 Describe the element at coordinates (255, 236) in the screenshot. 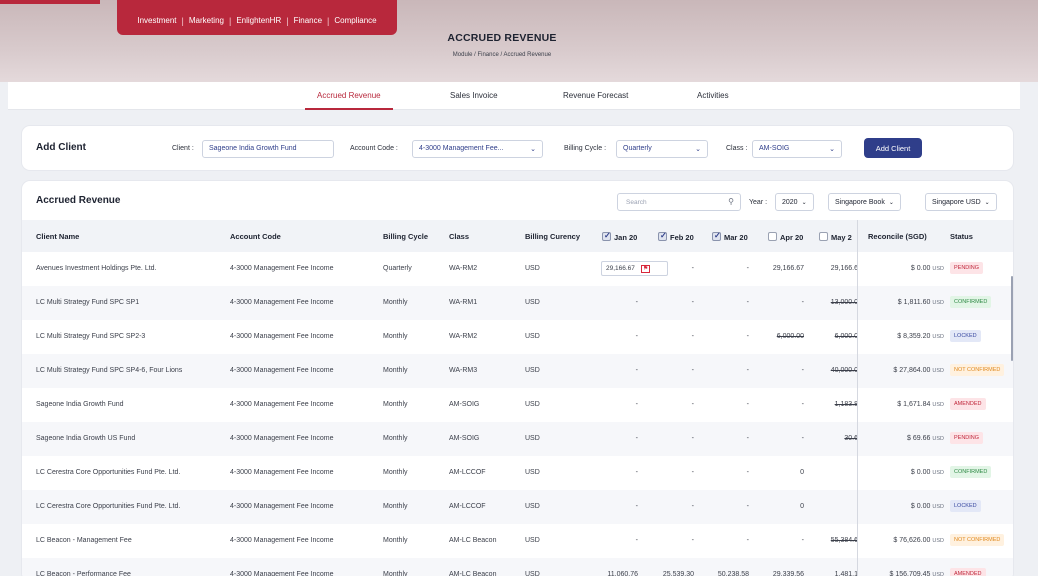

I see `col-account-code: Account Code` at that location.